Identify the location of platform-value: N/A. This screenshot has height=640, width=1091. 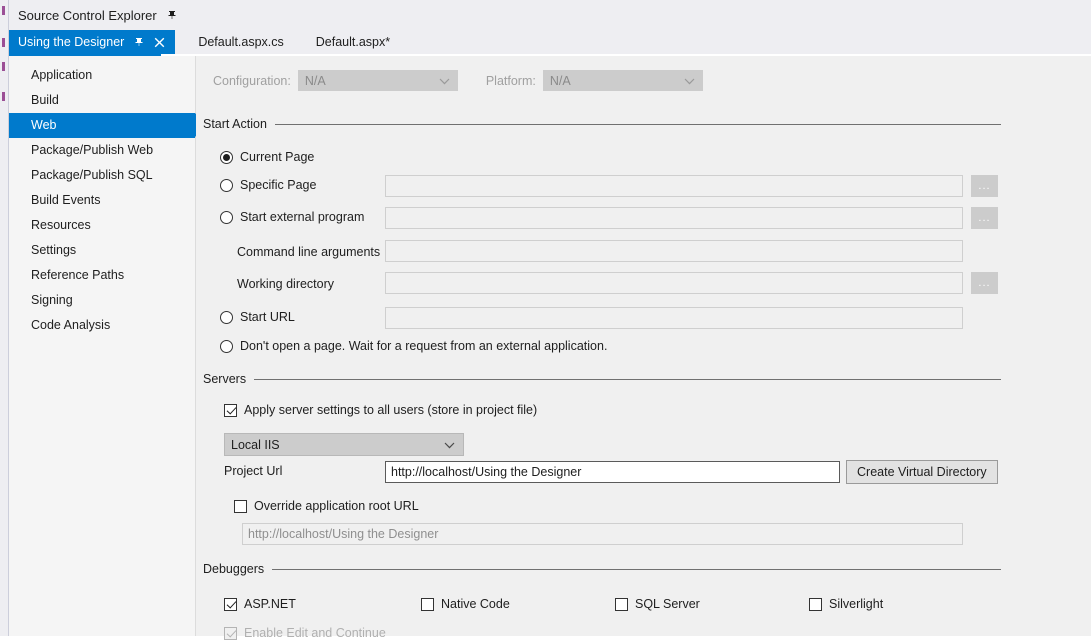
(560, 80).